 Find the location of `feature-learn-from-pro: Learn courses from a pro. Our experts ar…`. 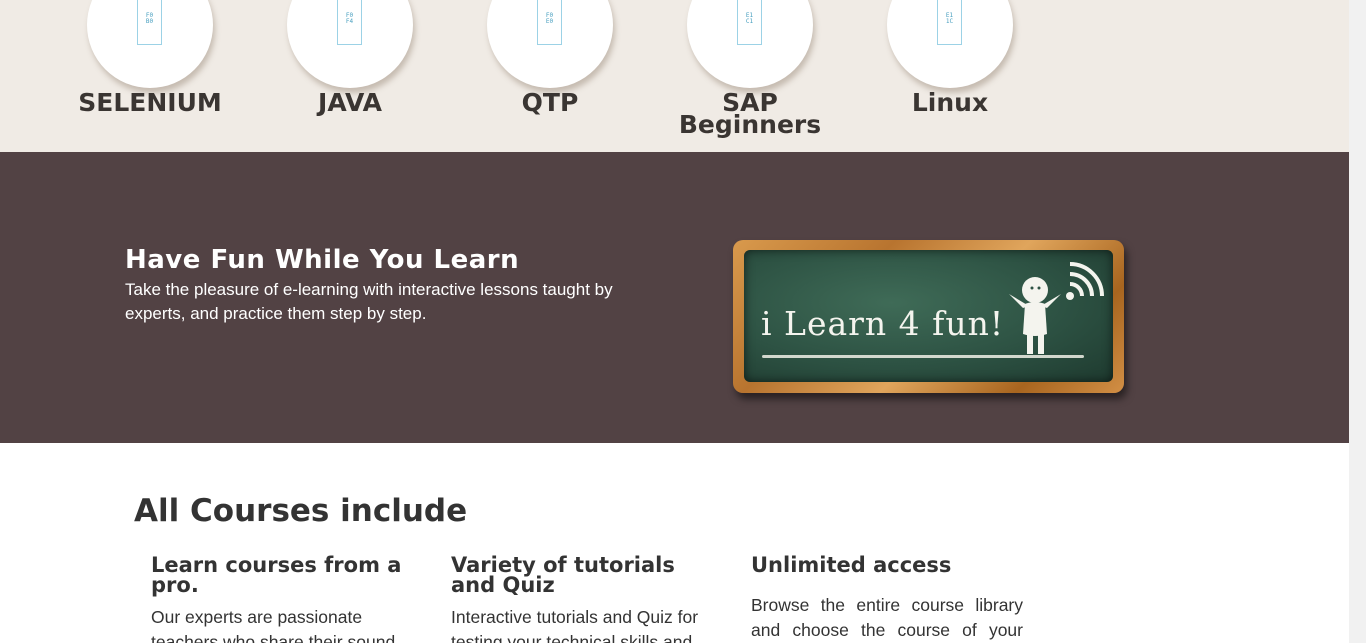

feature-learn-from-pro: Learn courses from a pro. Our experts ar… is located at coordinates (287, 599).